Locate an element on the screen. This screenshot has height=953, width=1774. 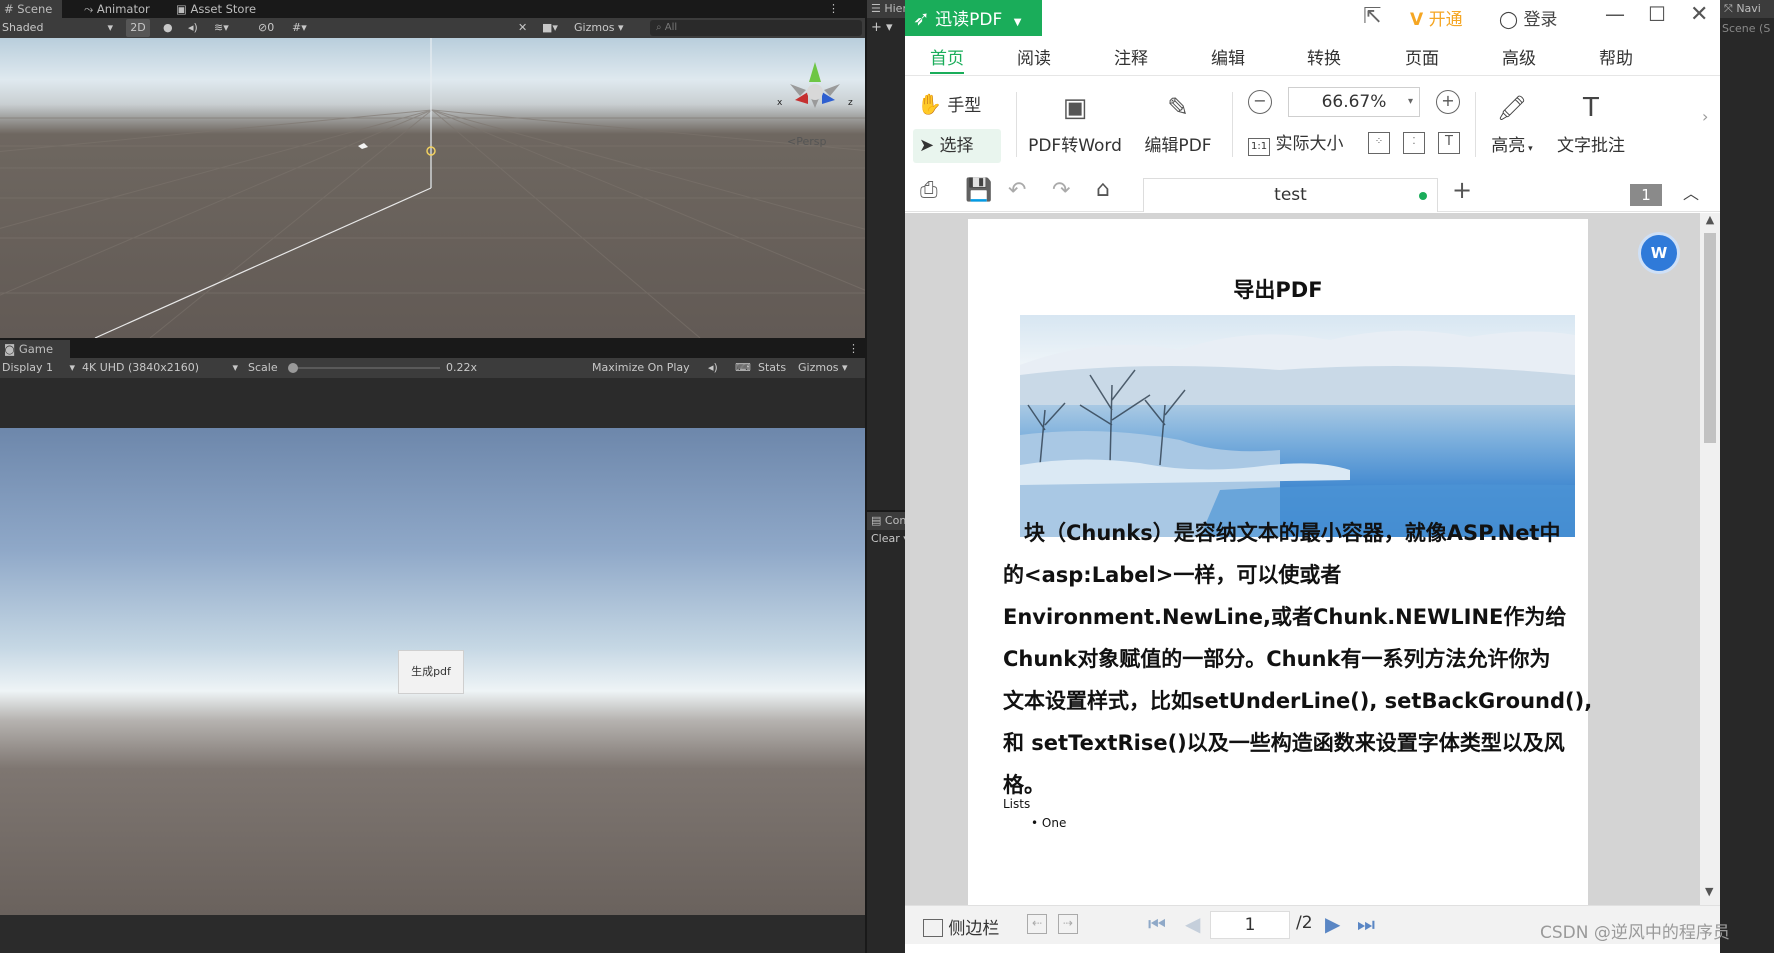
highlight-button: 🖍 高亮 ▾ is located at coordinates (1512, 123).